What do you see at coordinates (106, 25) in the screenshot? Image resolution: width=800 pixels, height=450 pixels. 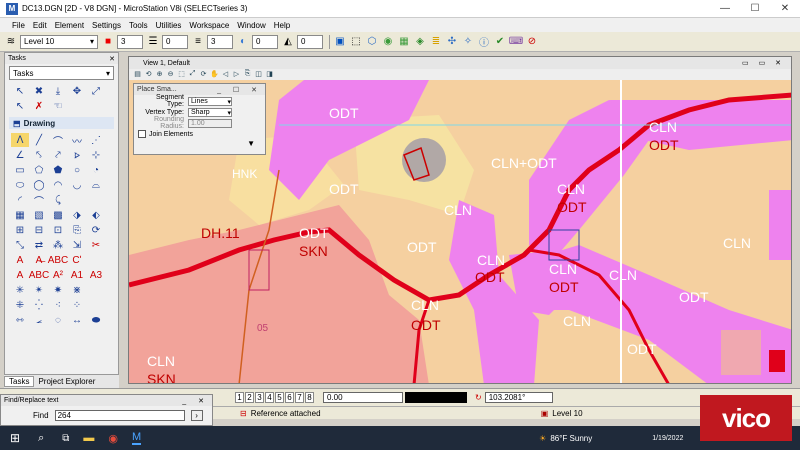 I see `menu-settings: Settings` at bounding box center [106, 25].